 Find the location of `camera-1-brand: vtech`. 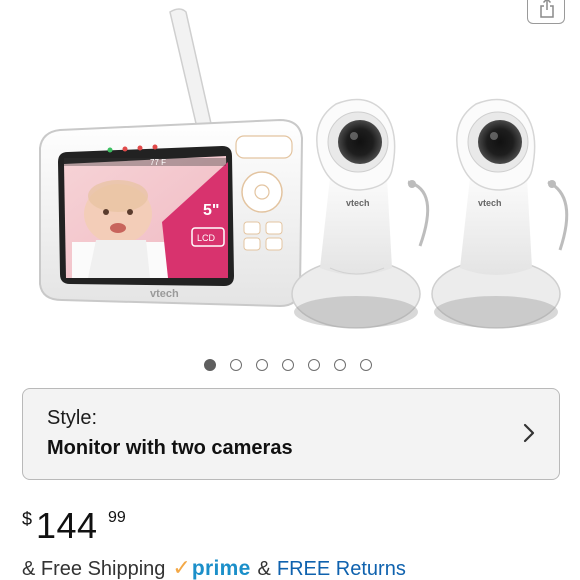

camera-1-brand: vtech is located at coordinates (358, 203).